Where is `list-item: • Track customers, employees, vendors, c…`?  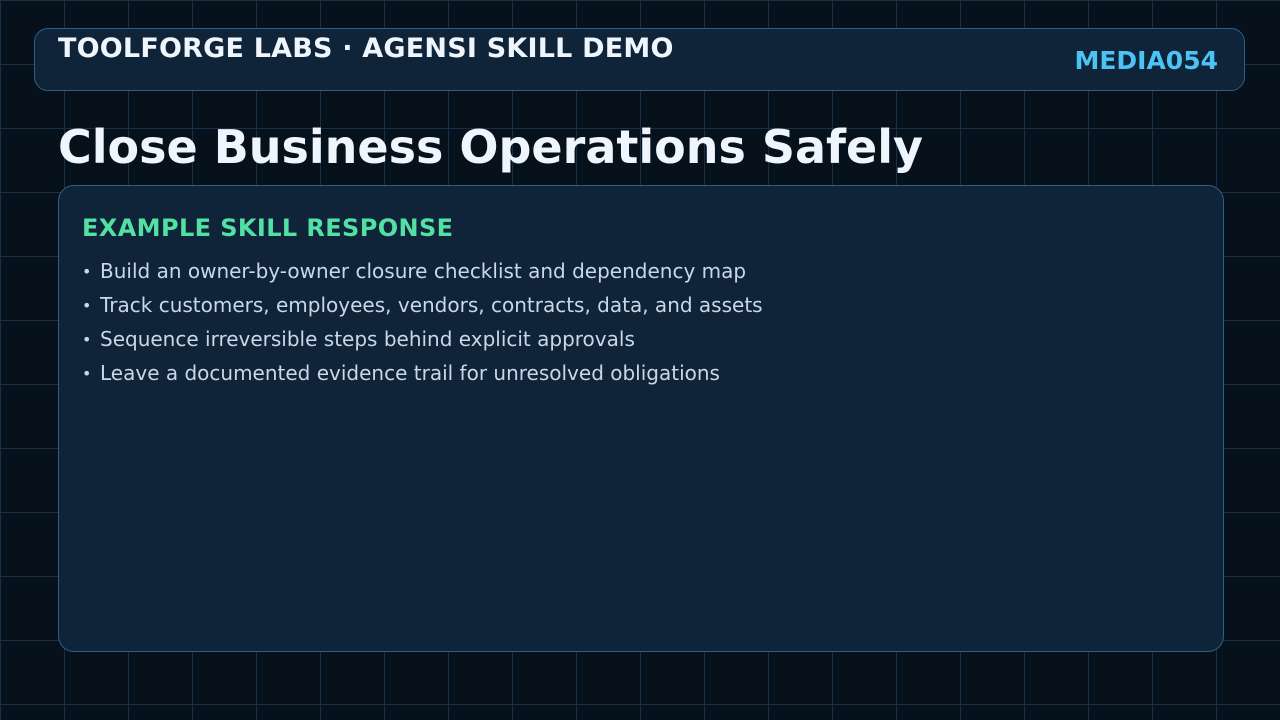
list-item: • Track customers, employees, vendors, c… is located at coordinates (422, 305).